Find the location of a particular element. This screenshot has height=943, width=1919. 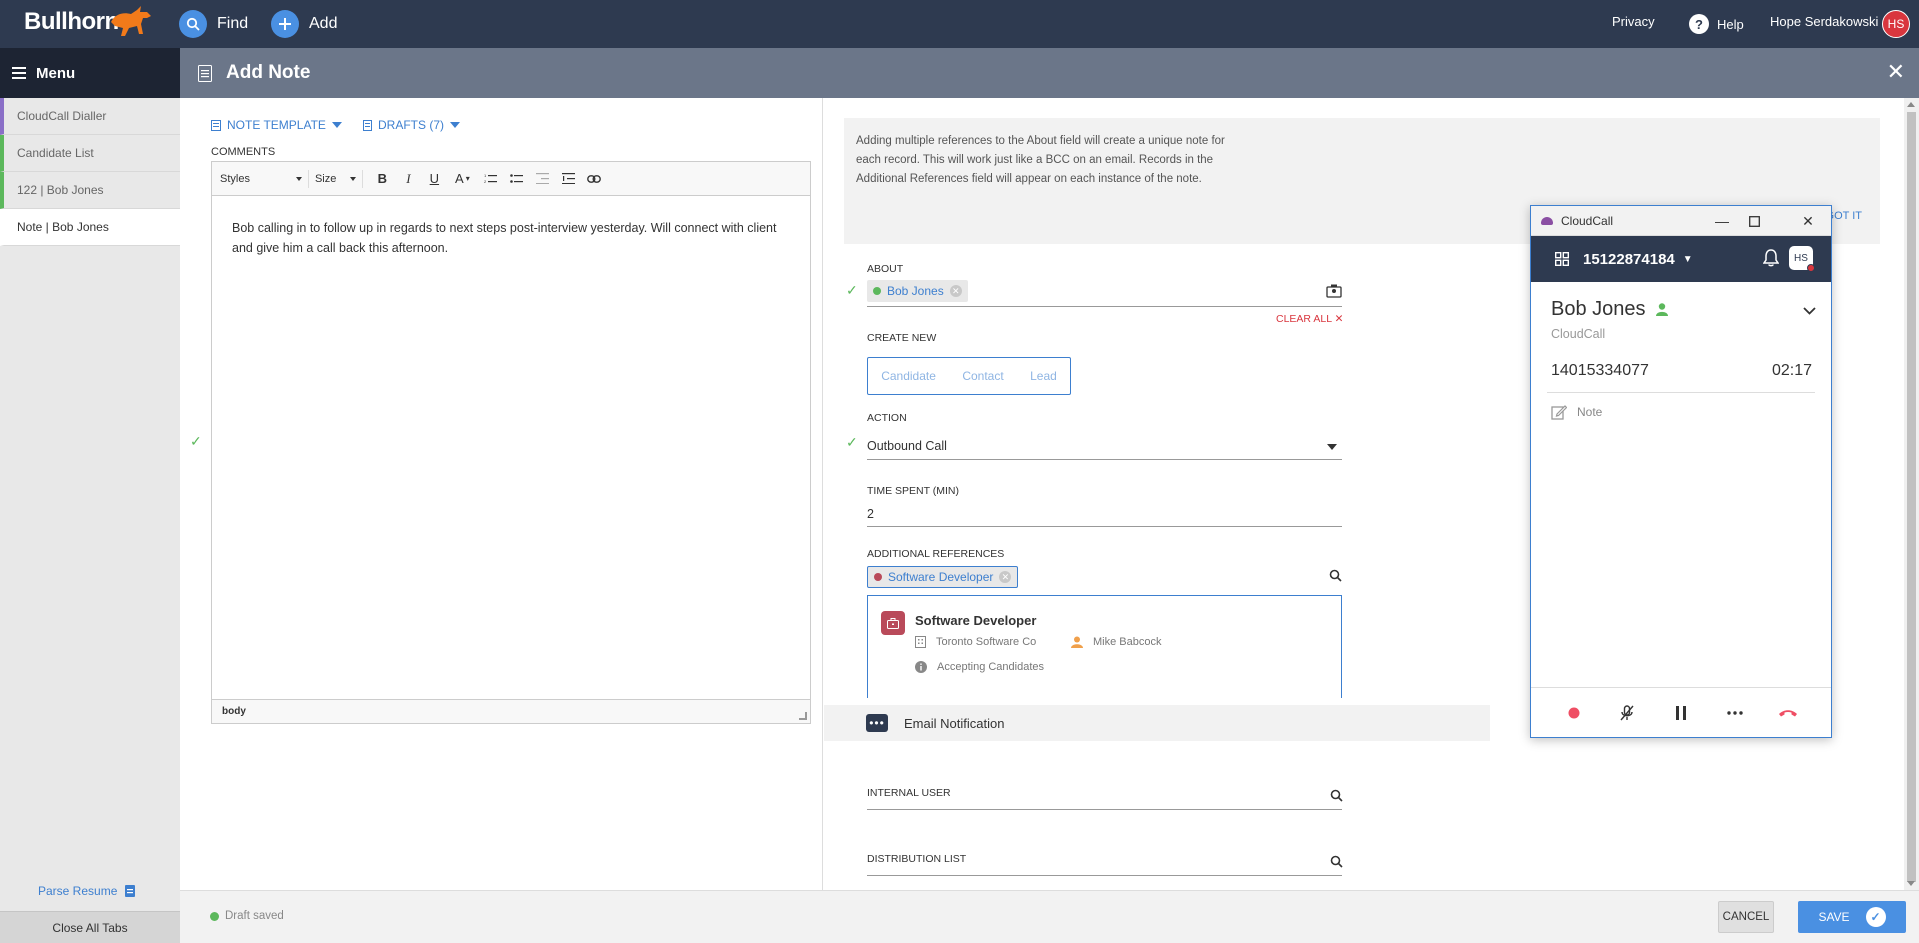

minimize-icon: — is located at coordinates (1722, 221).